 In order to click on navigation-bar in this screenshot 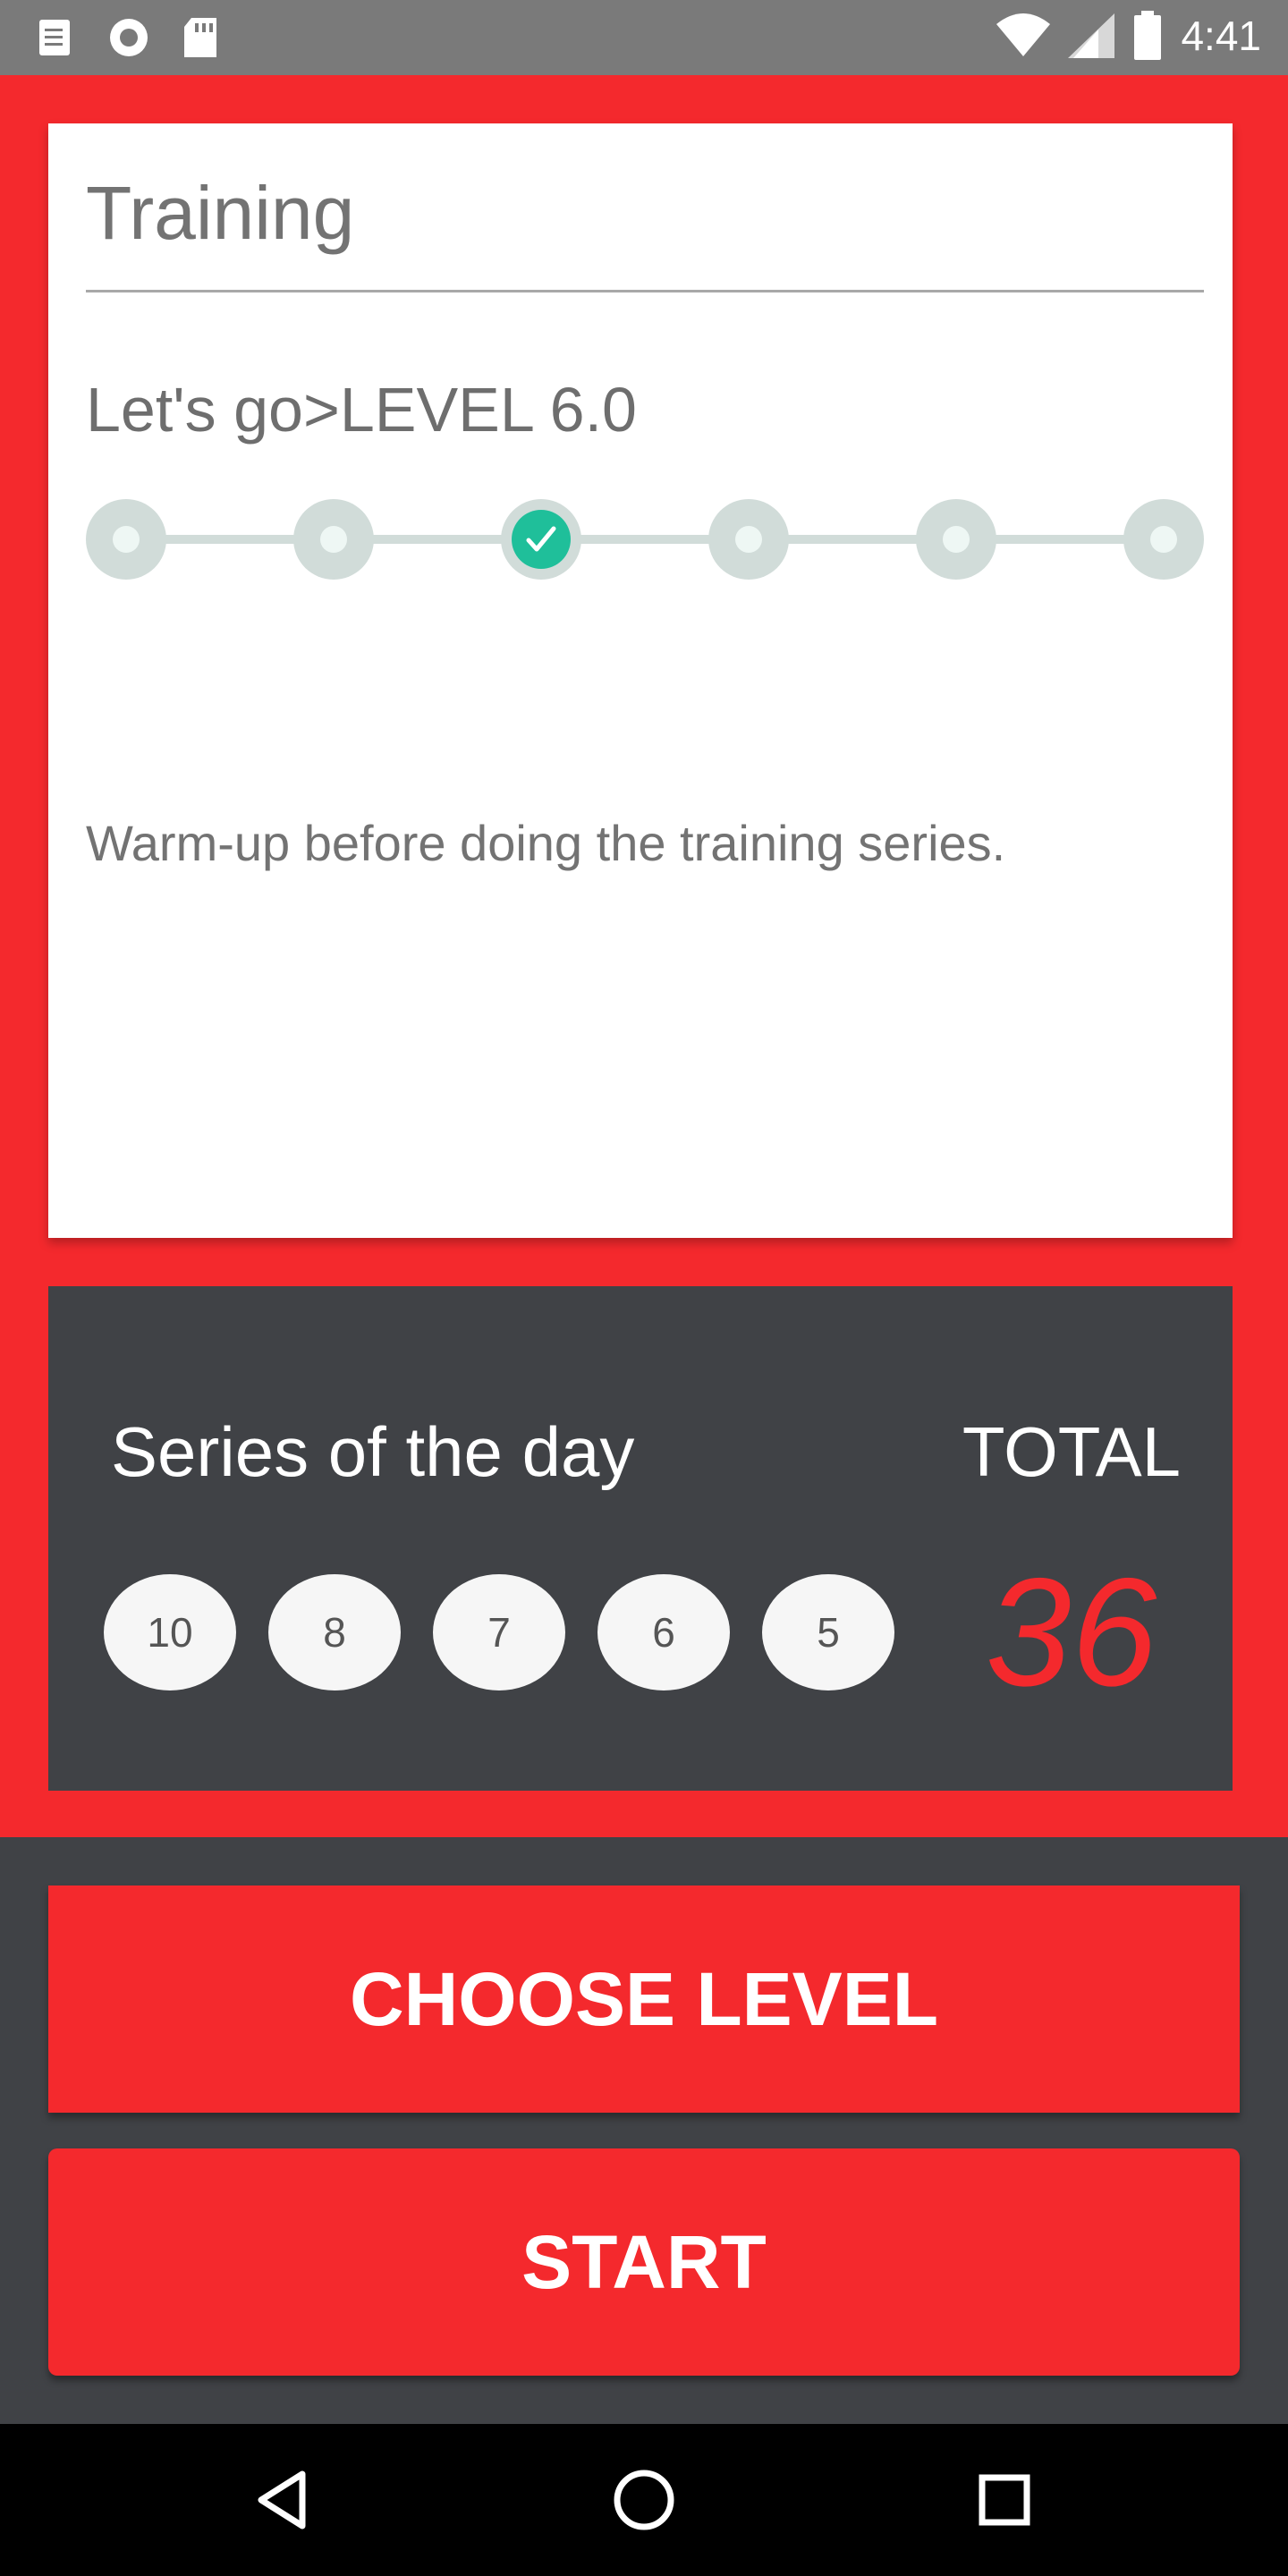, I will do `click(644, 2500)`.